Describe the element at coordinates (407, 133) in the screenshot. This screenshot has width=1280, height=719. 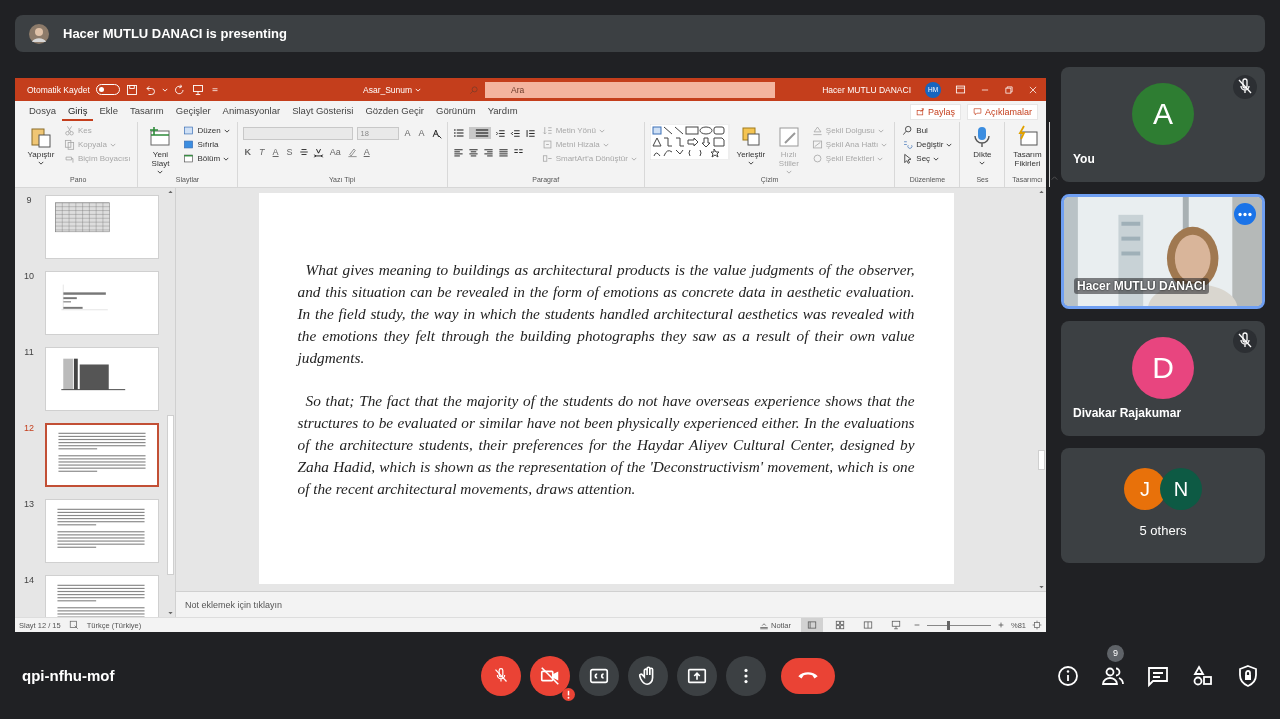
I see `grow-font-button: A` at that location.